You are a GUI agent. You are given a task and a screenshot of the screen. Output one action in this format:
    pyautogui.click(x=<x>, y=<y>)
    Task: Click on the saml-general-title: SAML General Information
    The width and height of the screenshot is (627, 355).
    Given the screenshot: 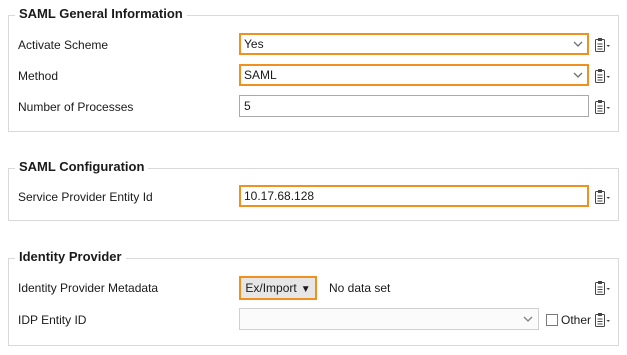 What is the action you would take?
    pyautogui.click(x=101, y=14)
    